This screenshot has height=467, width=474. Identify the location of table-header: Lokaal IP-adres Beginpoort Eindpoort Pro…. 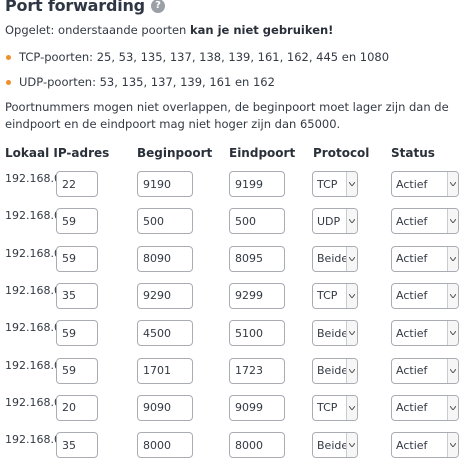
(237, 154).